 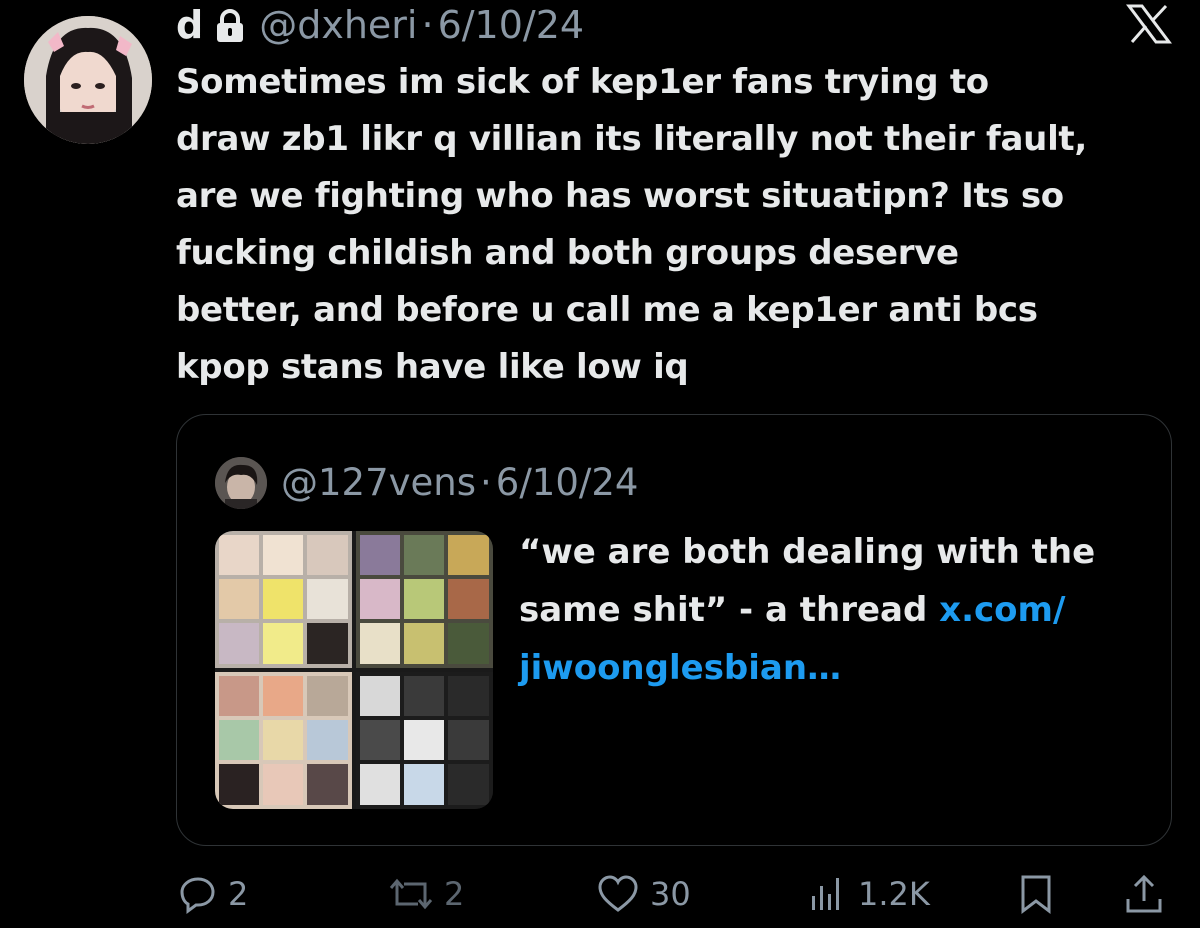 I want to click on tweet-date: 6/10/24, so click(x=511, y=25).